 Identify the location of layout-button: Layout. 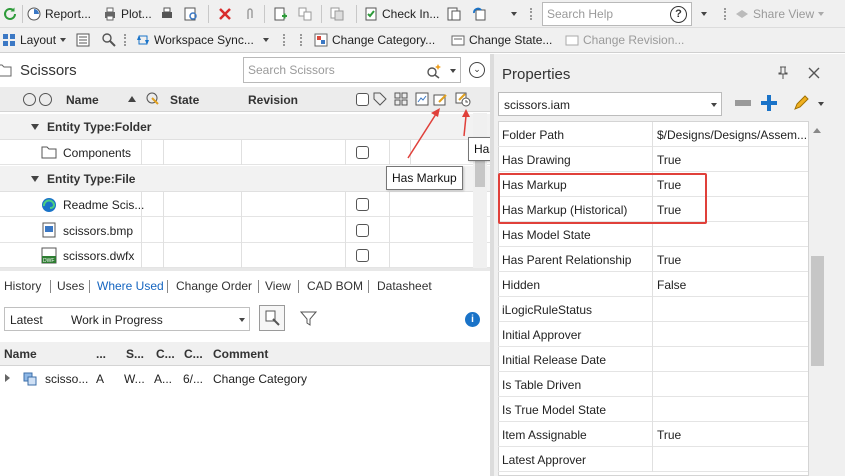
(34, 40).